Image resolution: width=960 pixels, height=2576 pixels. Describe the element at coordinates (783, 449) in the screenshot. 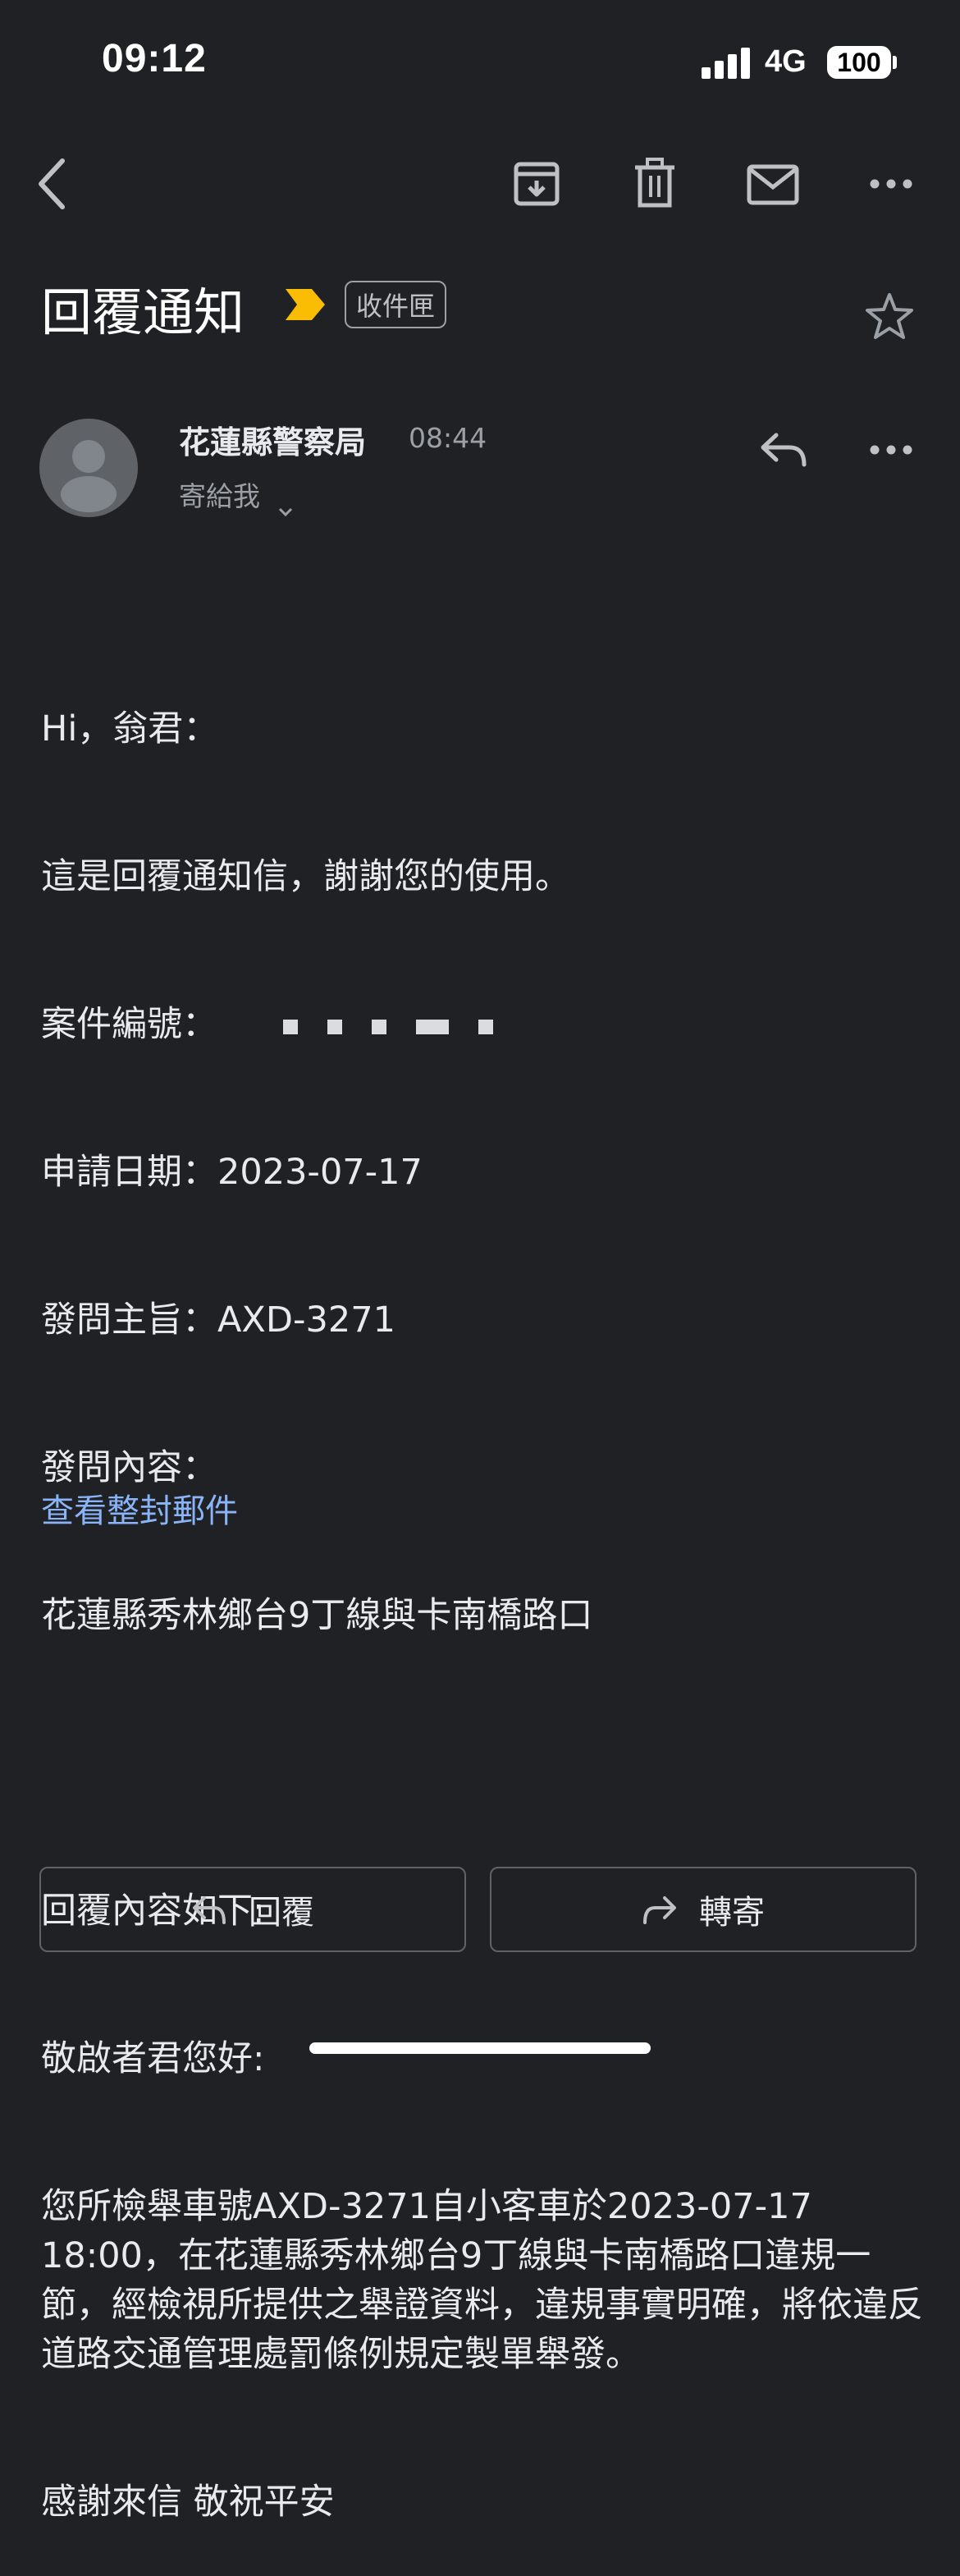

I see `reply-icon` at that location.